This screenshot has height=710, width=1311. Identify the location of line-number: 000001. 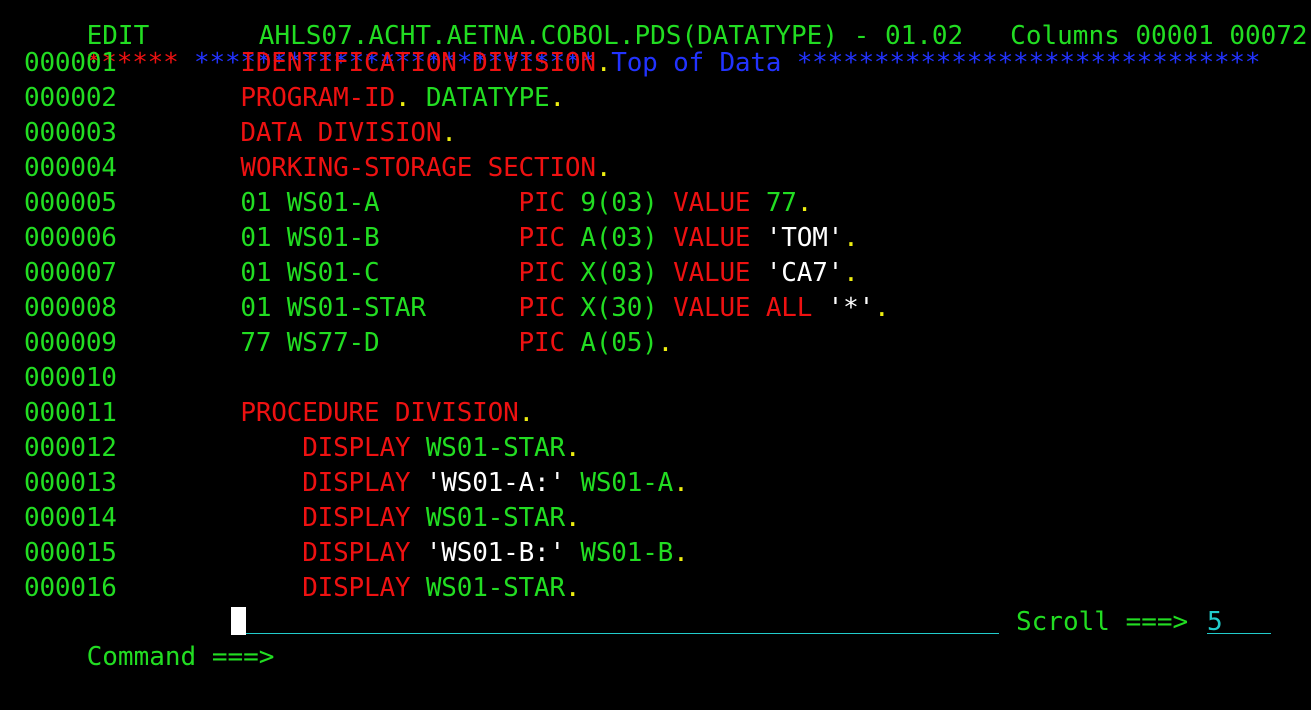
(70, 63).